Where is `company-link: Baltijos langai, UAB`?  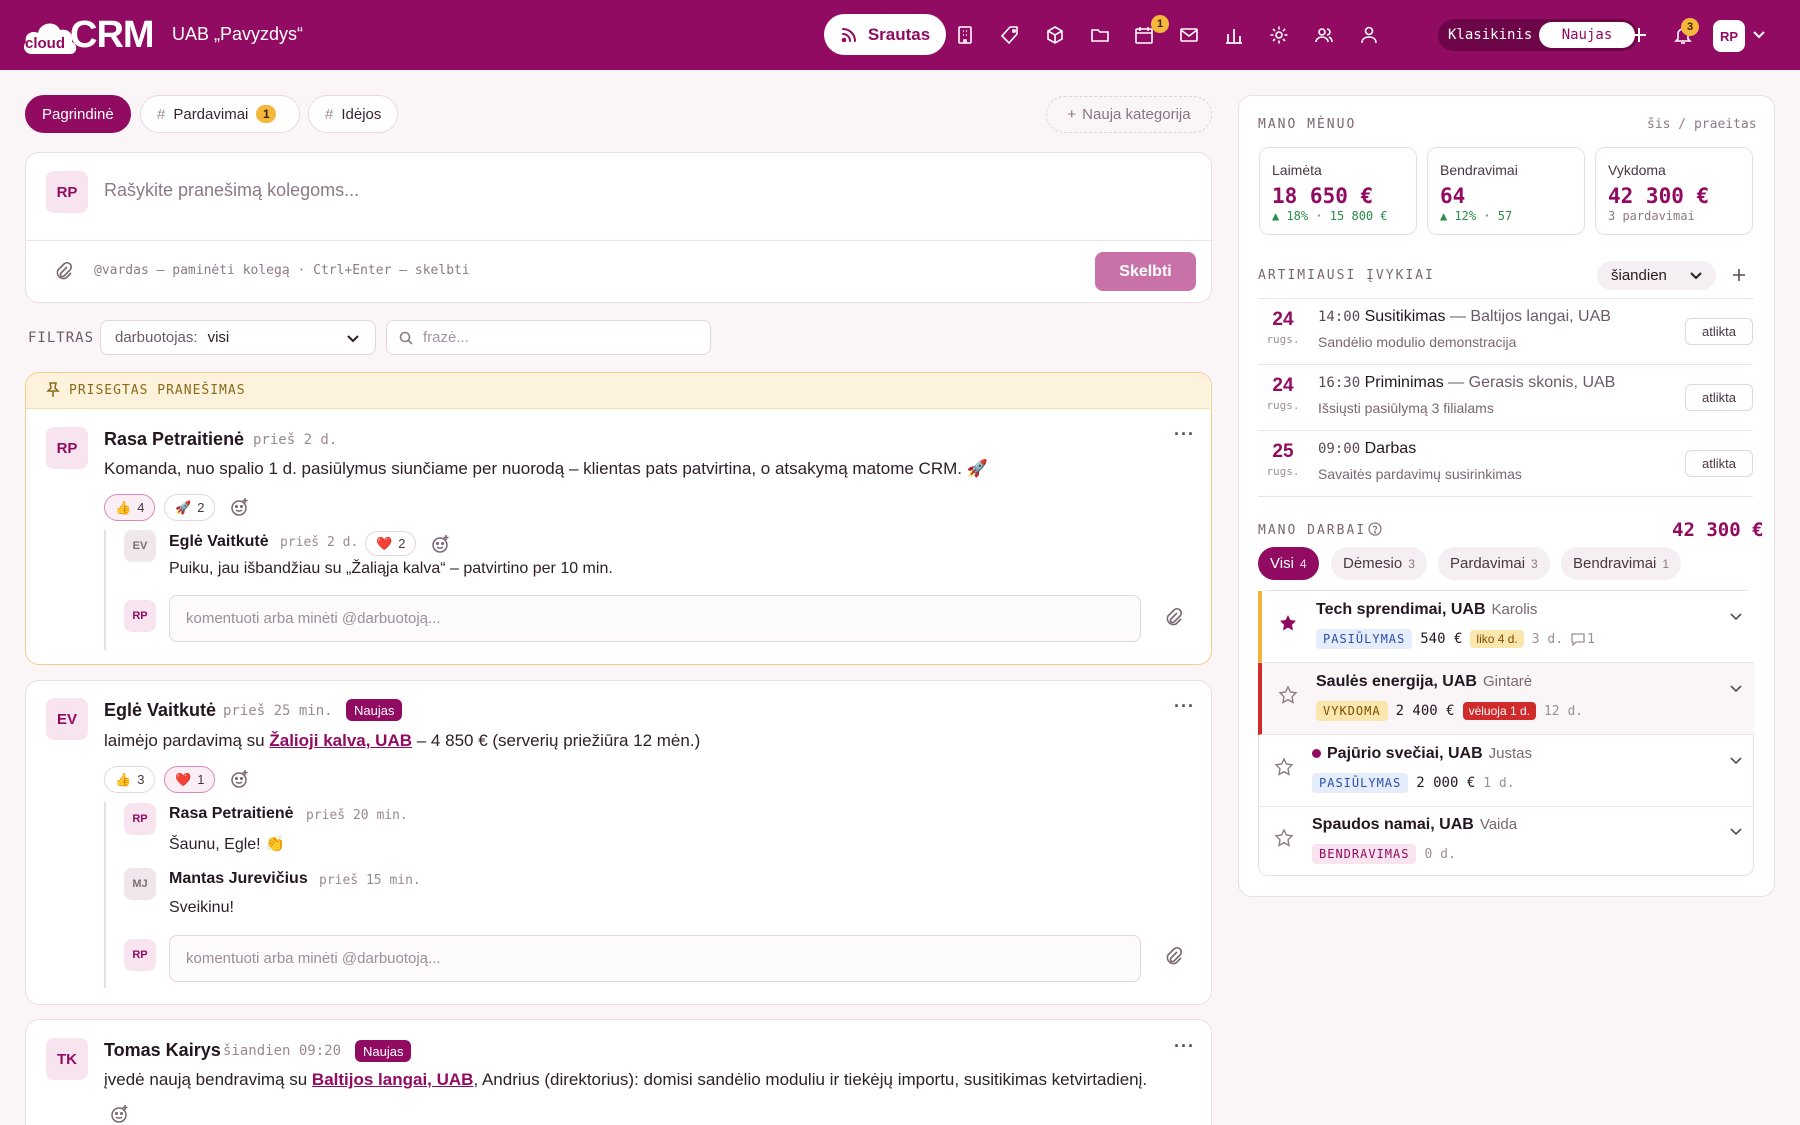
company-link: Baltijos langai, UAB is located at coordinates (393, 1079).